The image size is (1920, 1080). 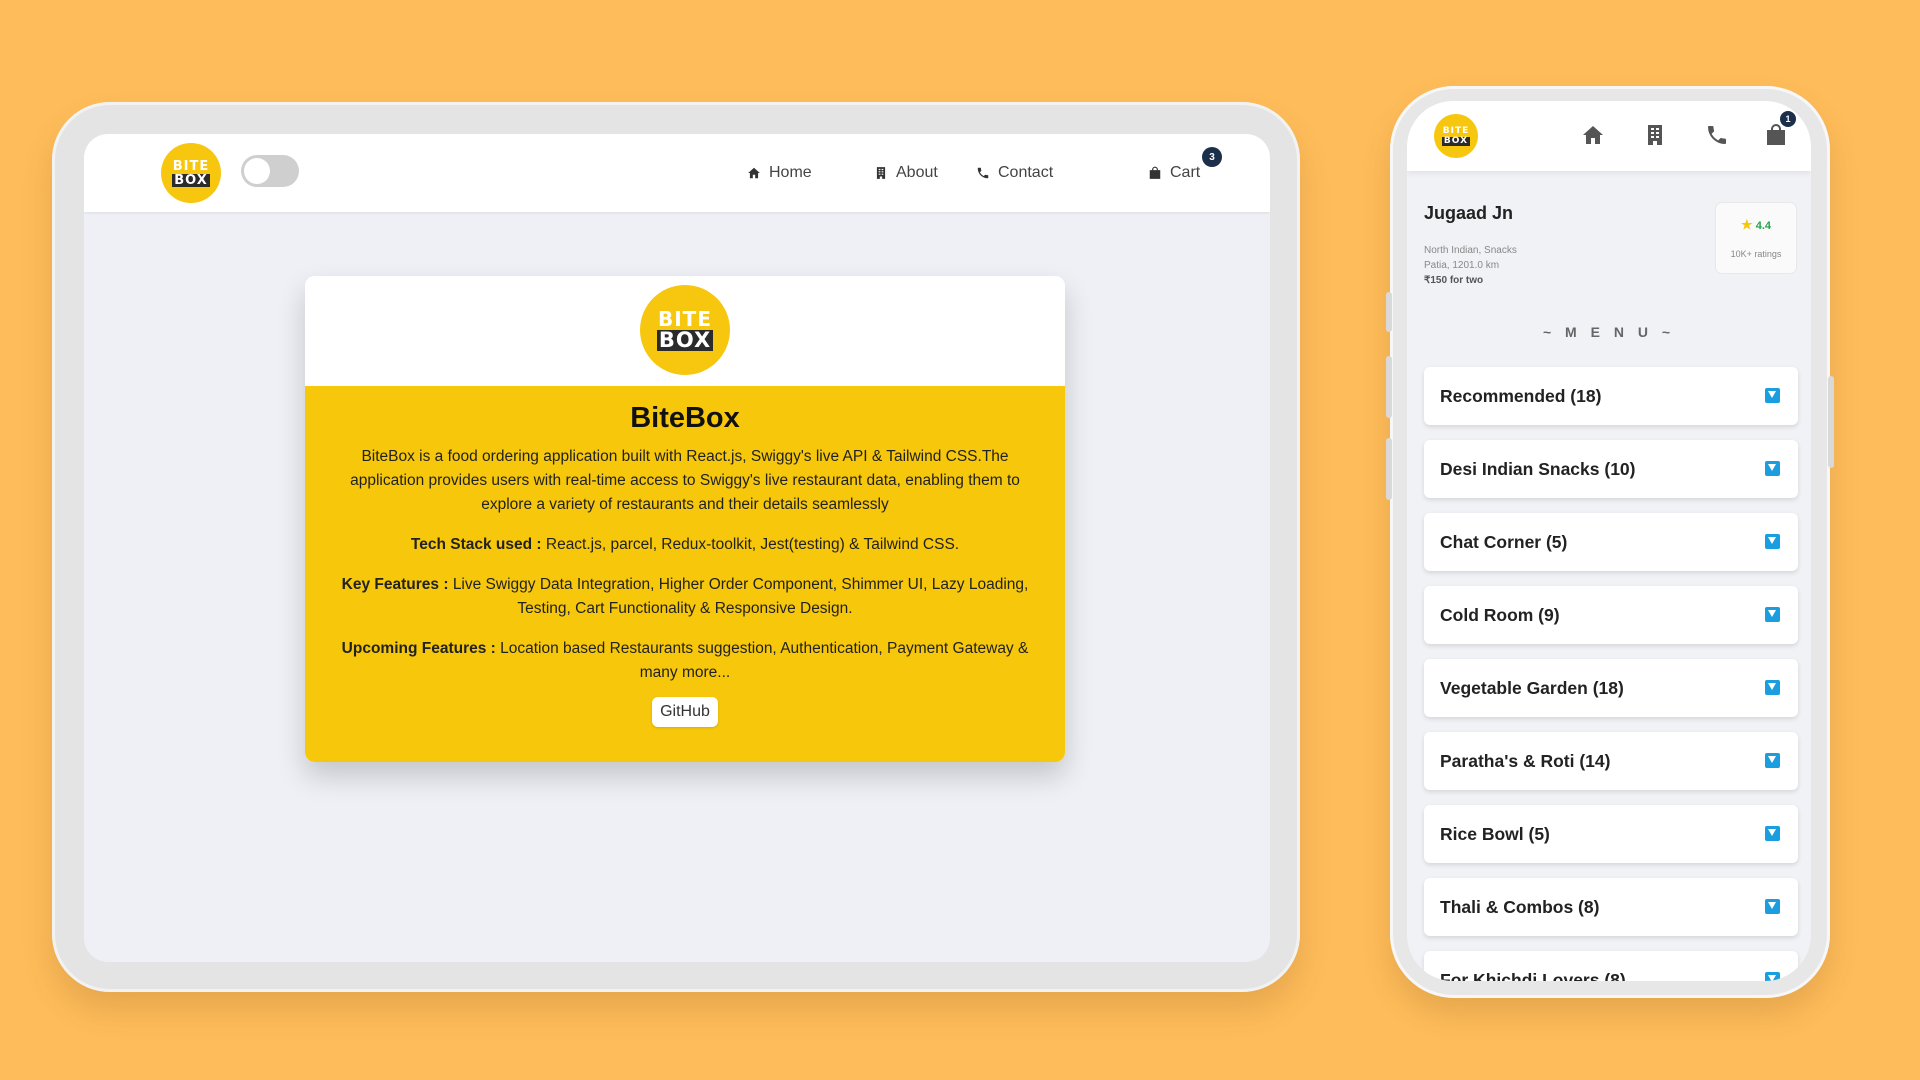 I want to click on menu-category: Vegetable Garden (18), so click(x=1611, y=688).